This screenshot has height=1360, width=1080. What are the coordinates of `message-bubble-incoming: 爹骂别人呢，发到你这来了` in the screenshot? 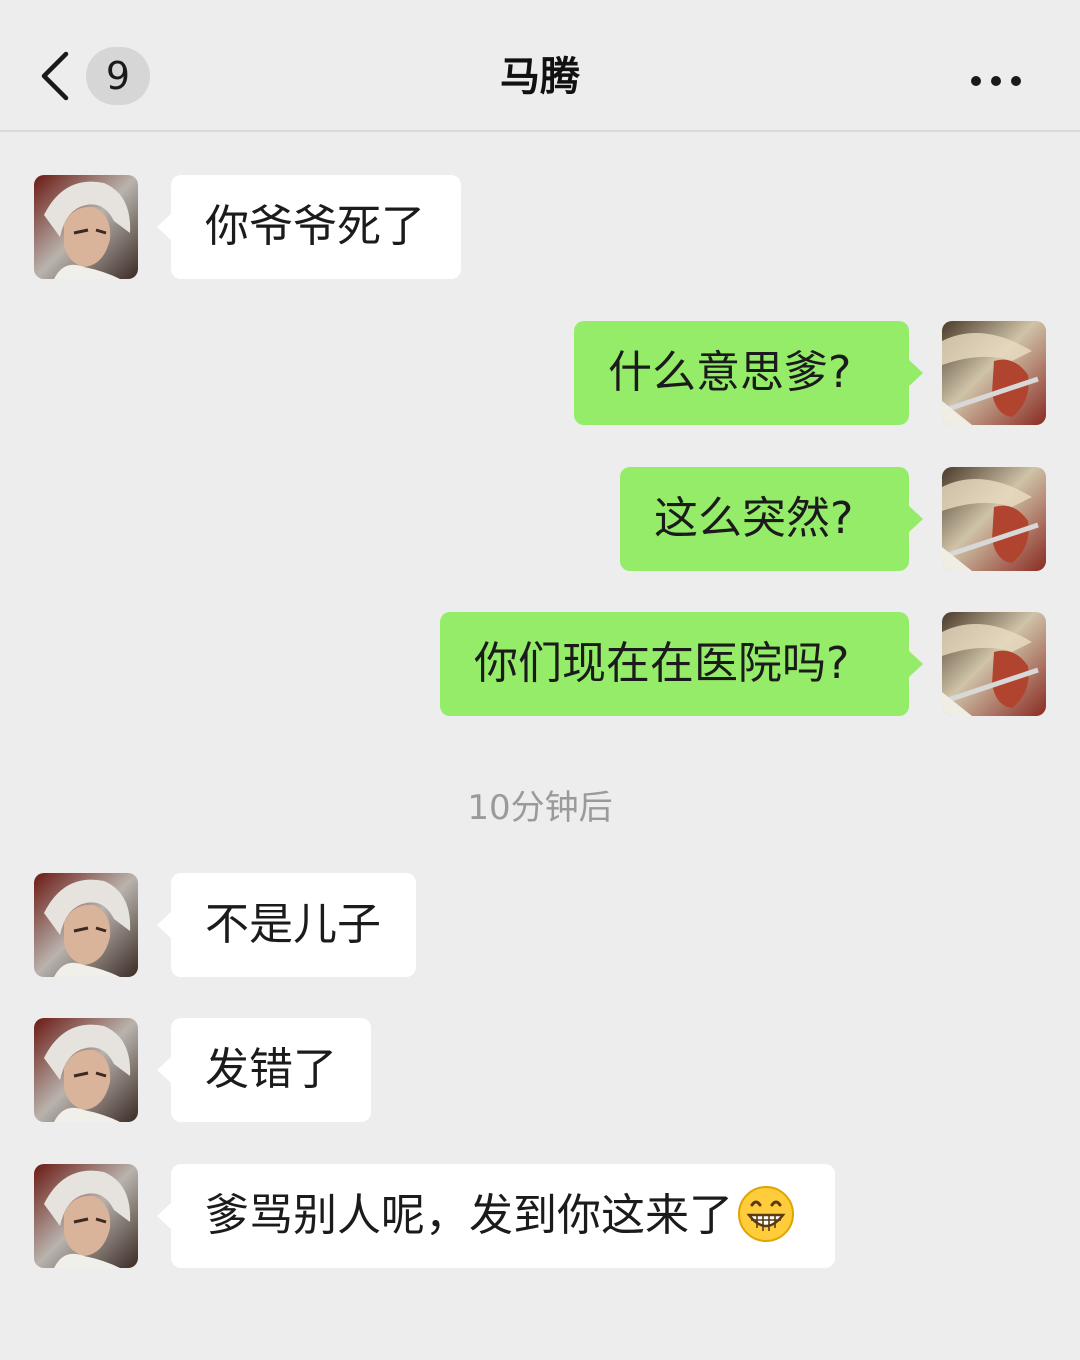 It's located at (496, 1216).